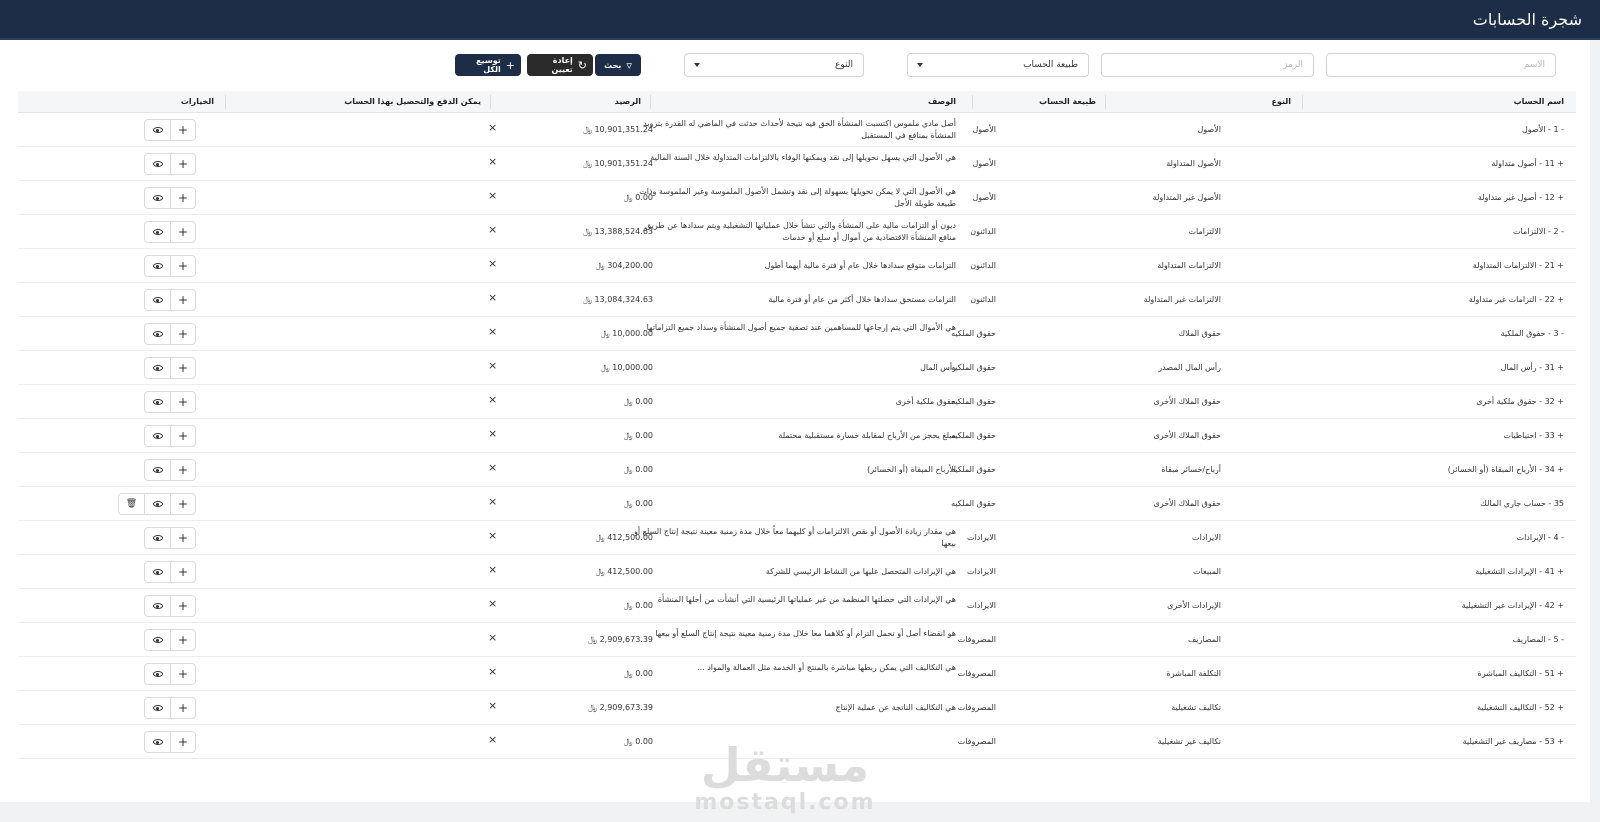  Describe the element at coordinates (998, 65) in the screenshot. I see `account-nature-select: طبيعة الحساب` at that location.